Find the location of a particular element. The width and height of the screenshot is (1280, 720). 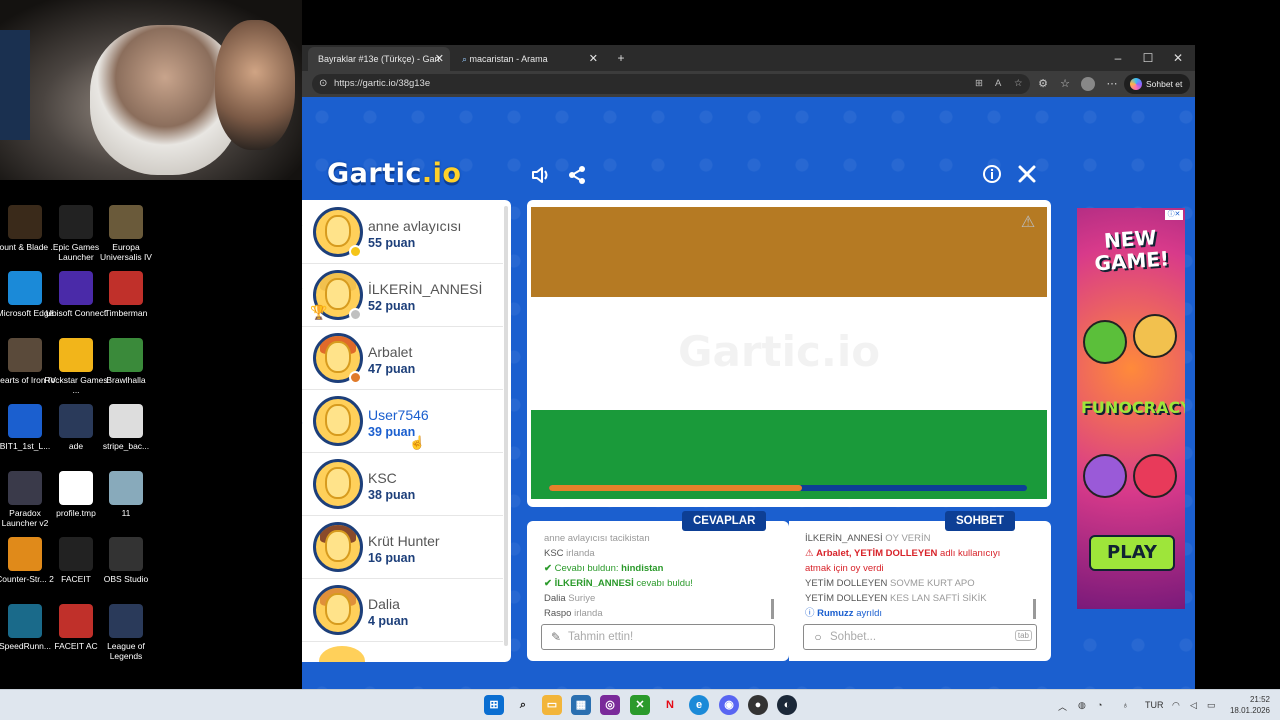

chat-scrollbar is located at coordinates (1034, 609).